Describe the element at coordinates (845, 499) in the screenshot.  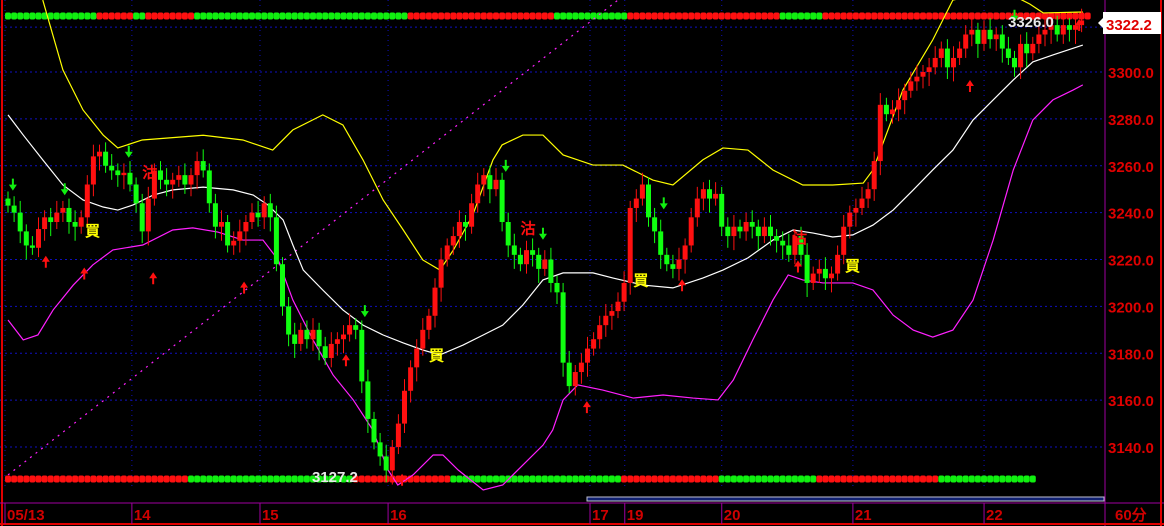
I see `horizontal-scrollbar` at that location.